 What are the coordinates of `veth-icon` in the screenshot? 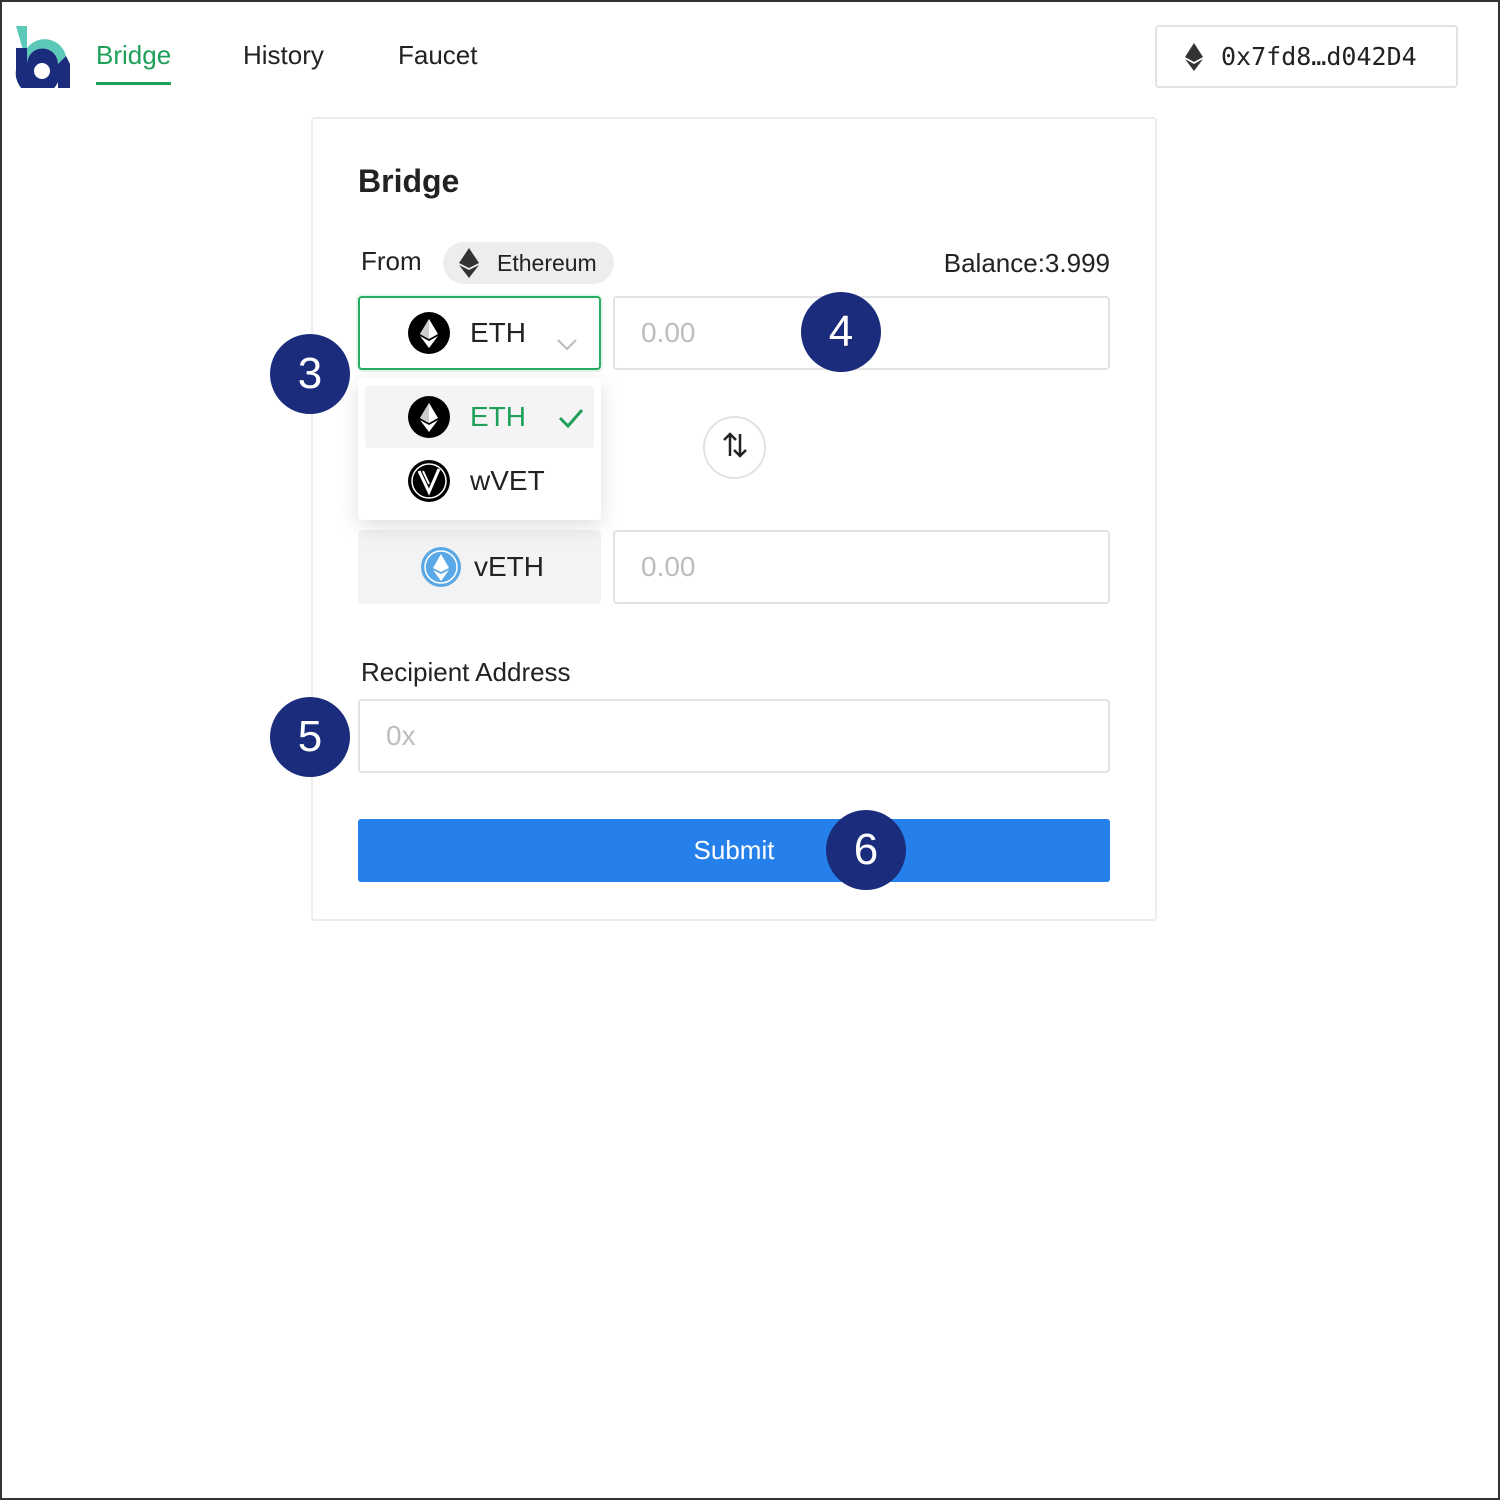 It's located at (441, 567).